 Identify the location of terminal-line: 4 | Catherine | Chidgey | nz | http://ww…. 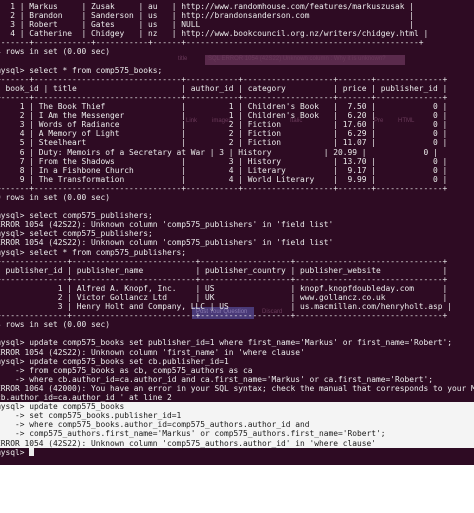
(214, 34).